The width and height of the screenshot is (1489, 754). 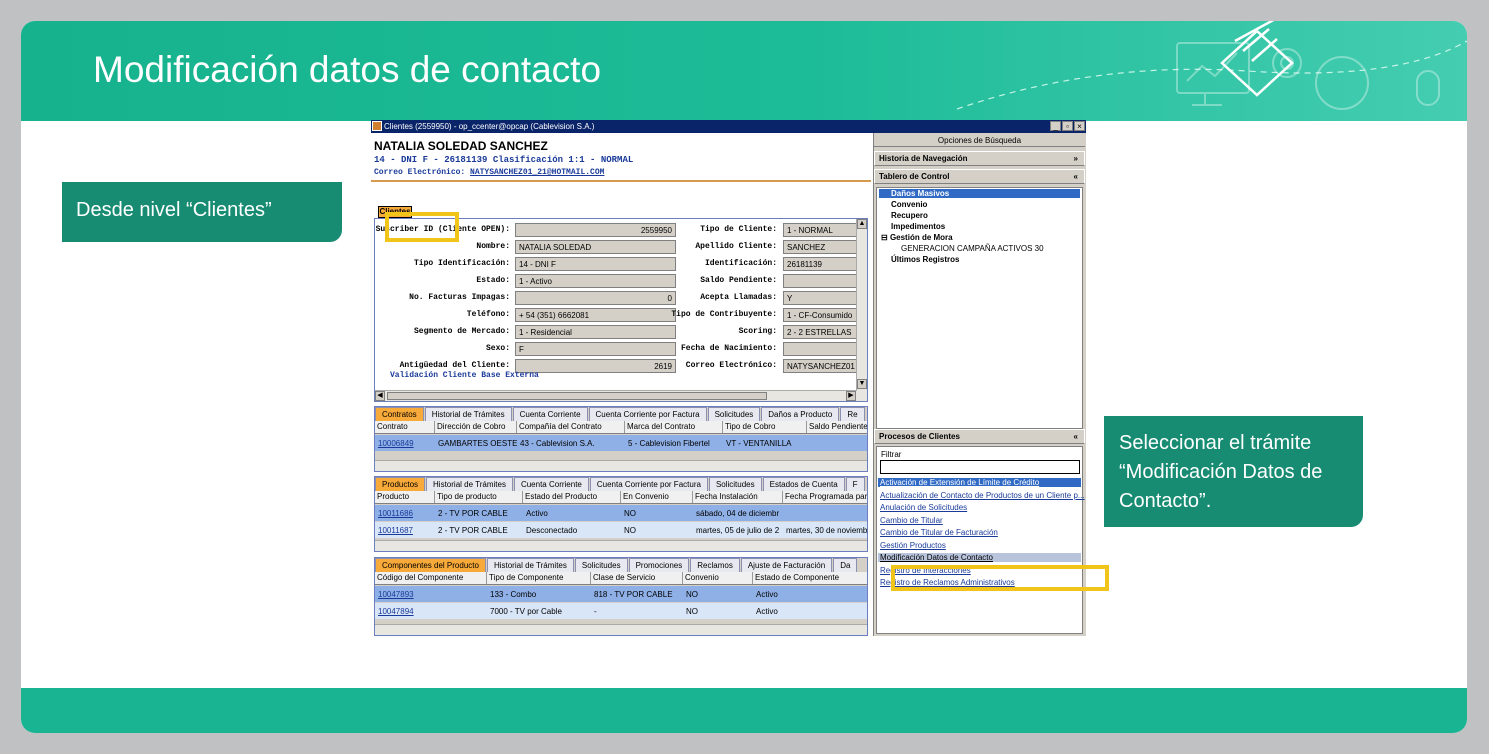 What do you see at coordinates (399, 414) in the screenshot?
I see `tab: Contratos` at bounding box center [399, 414].